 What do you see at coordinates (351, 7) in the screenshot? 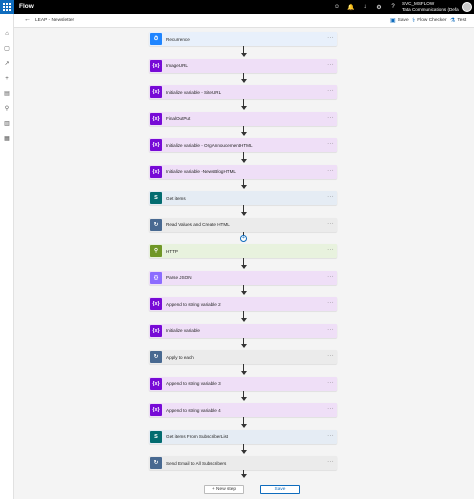
I see `bell-icon: 🔔` at bounding box center [351, 7].